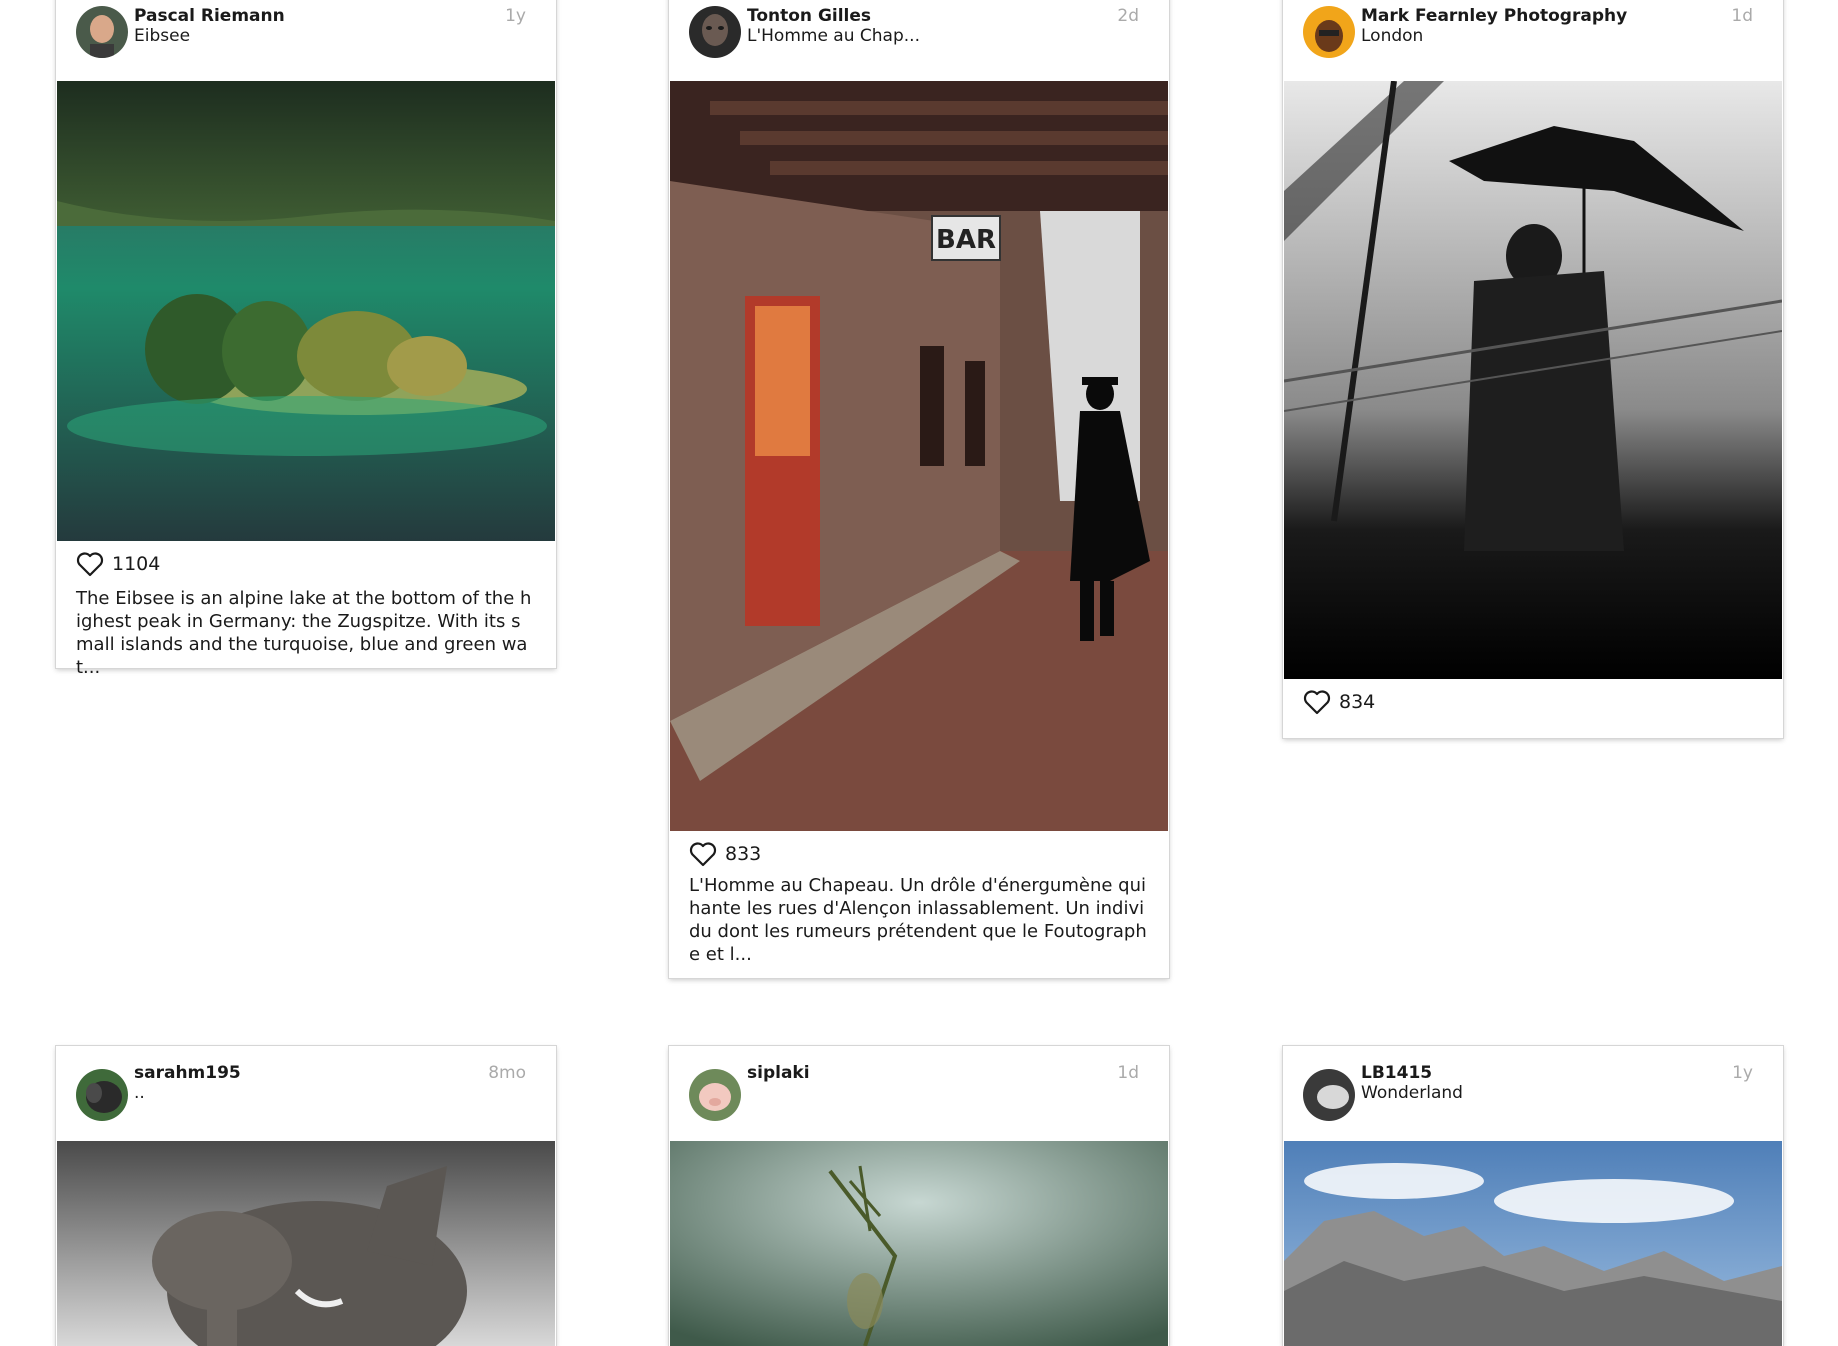  I want to click on like-button: 833, so click(725, 854).